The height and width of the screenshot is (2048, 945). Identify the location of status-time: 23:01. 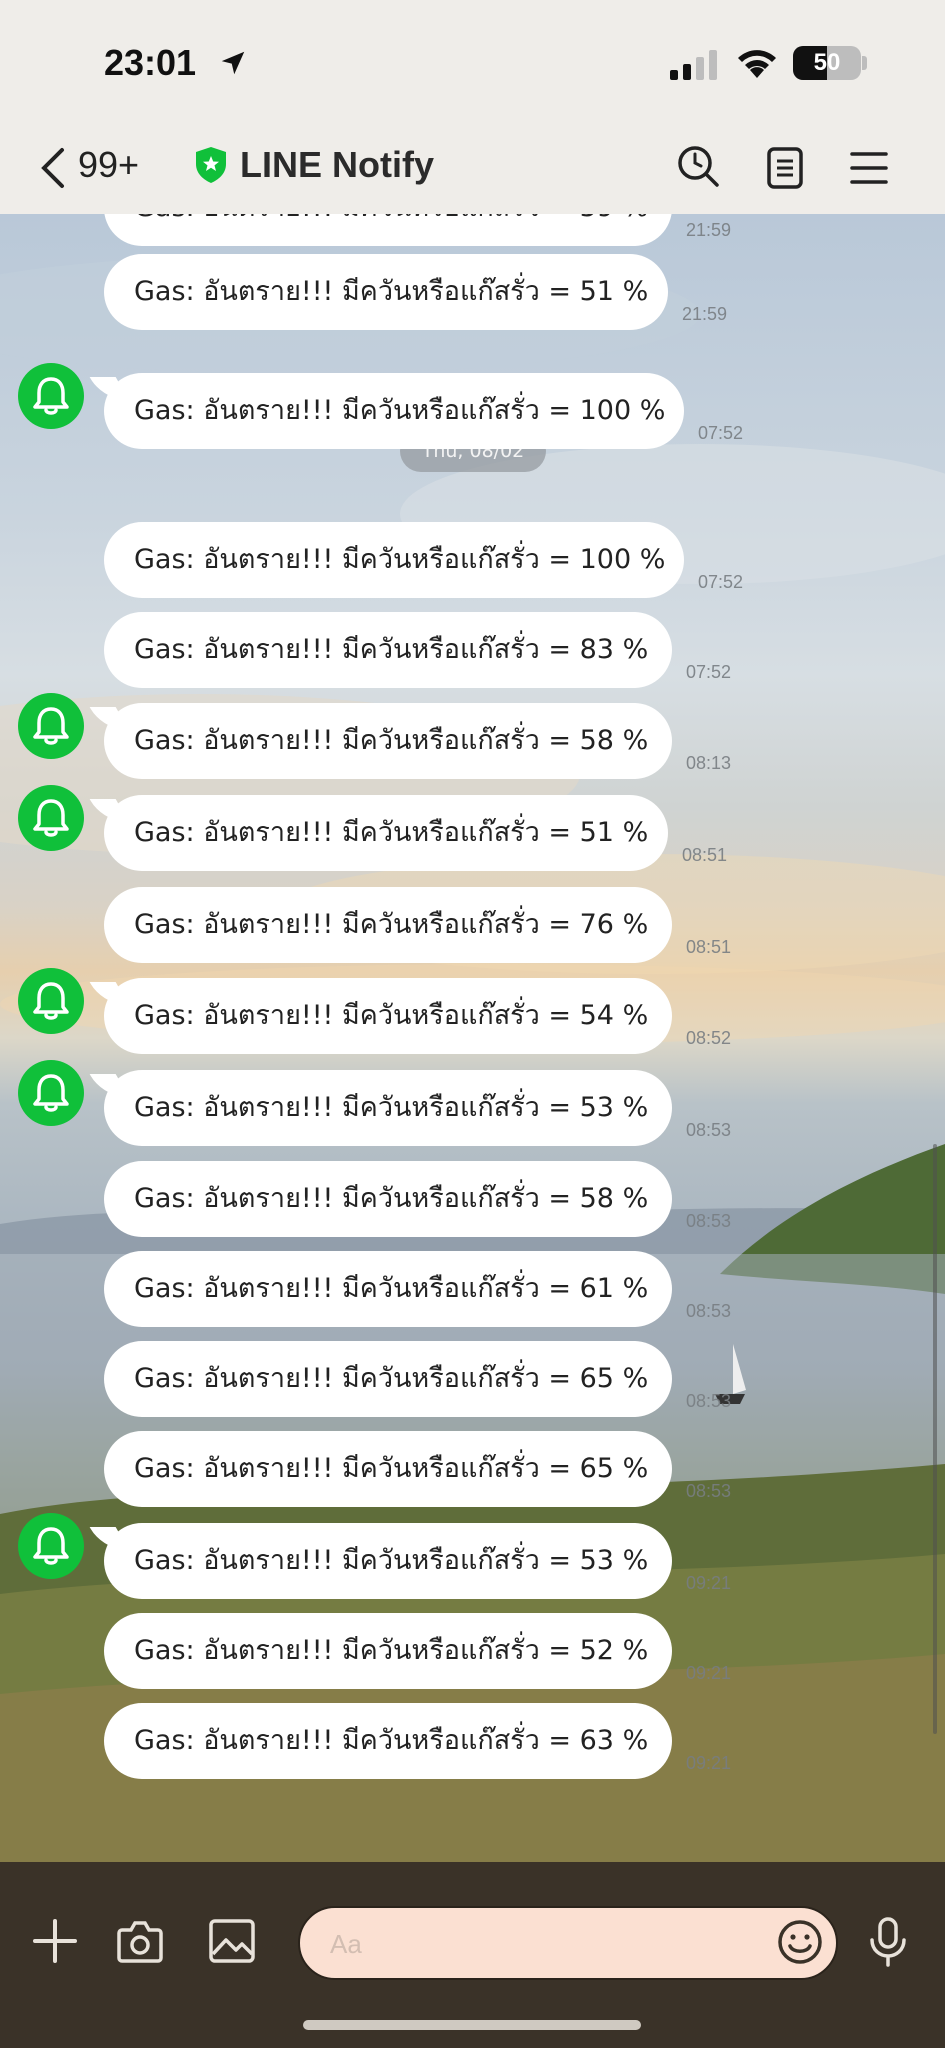
(150, 62).